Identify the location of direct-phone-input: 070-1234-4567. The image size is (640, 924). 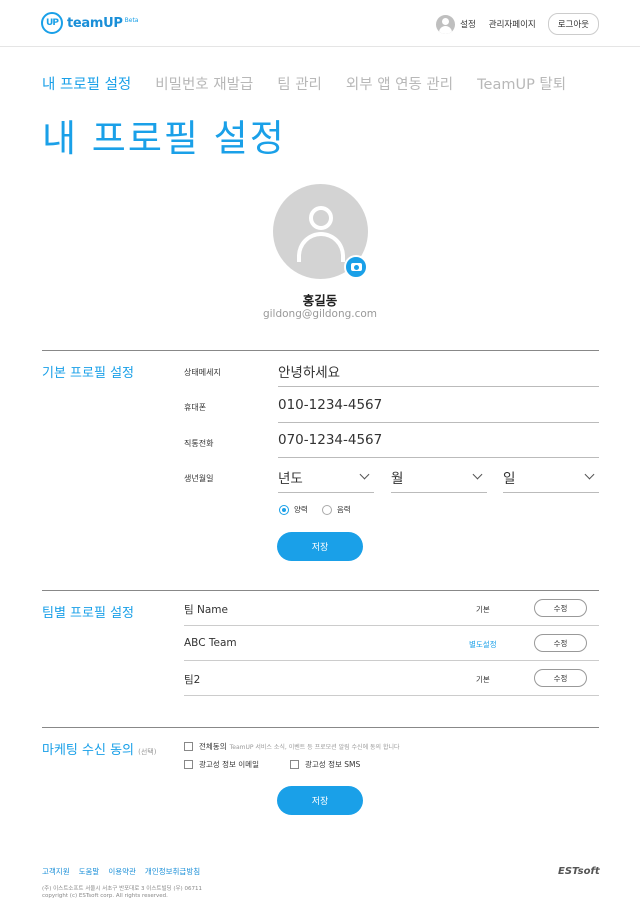
(438, 444).